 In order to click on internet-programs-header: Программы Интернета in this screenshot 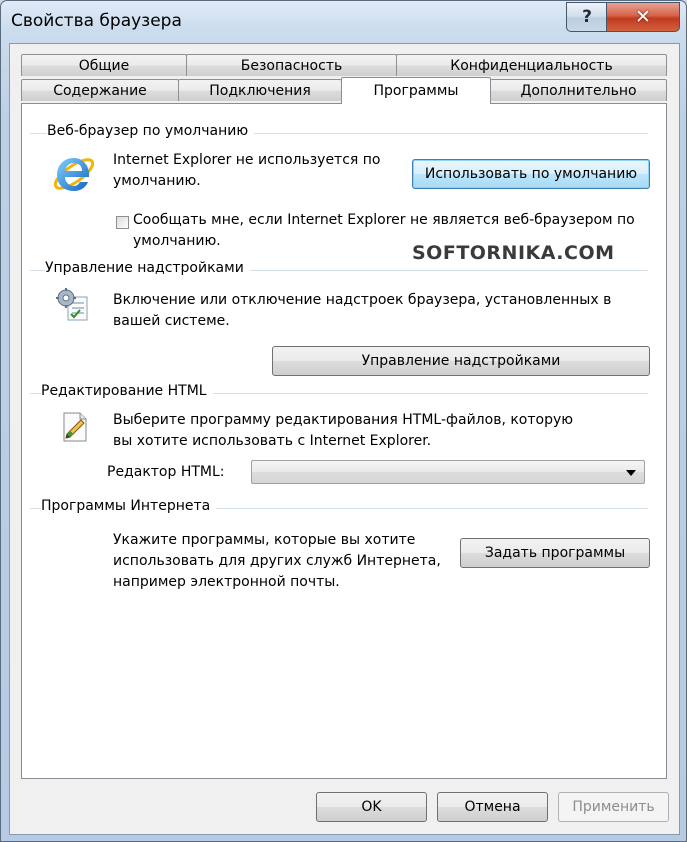, I will do `click(129, 506)`.